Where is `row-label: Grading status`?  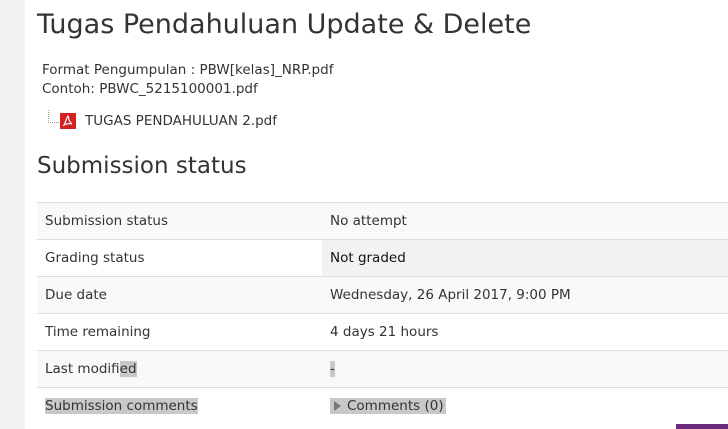 row-label: Grading status is located at coordinates (179, 258).